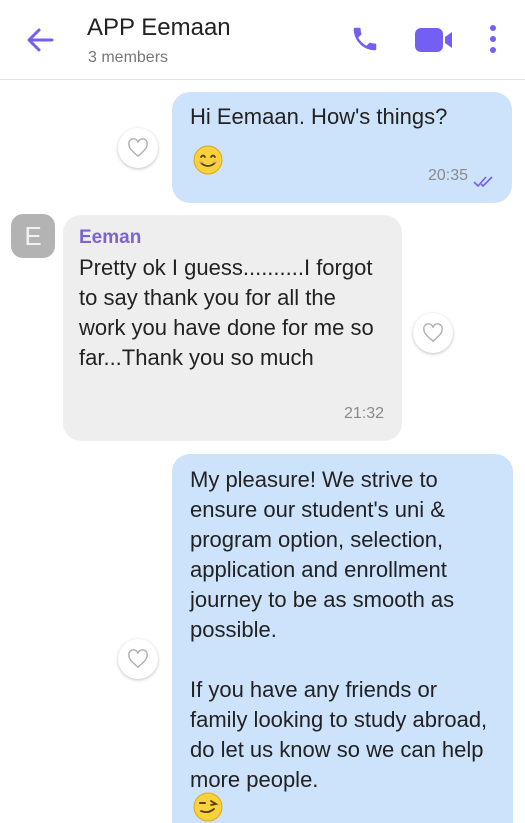 This screenshot has height=823, width=525. What do you see at coordinates (40, 40) in the screenshot?
I see `back-arrow-icon` at bounding box center [40, 40].